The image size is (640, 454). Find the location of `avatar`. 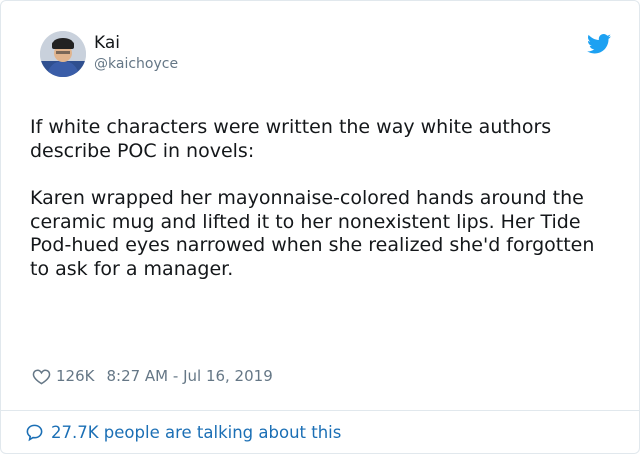

avatar is located at coordinates (63, 54).